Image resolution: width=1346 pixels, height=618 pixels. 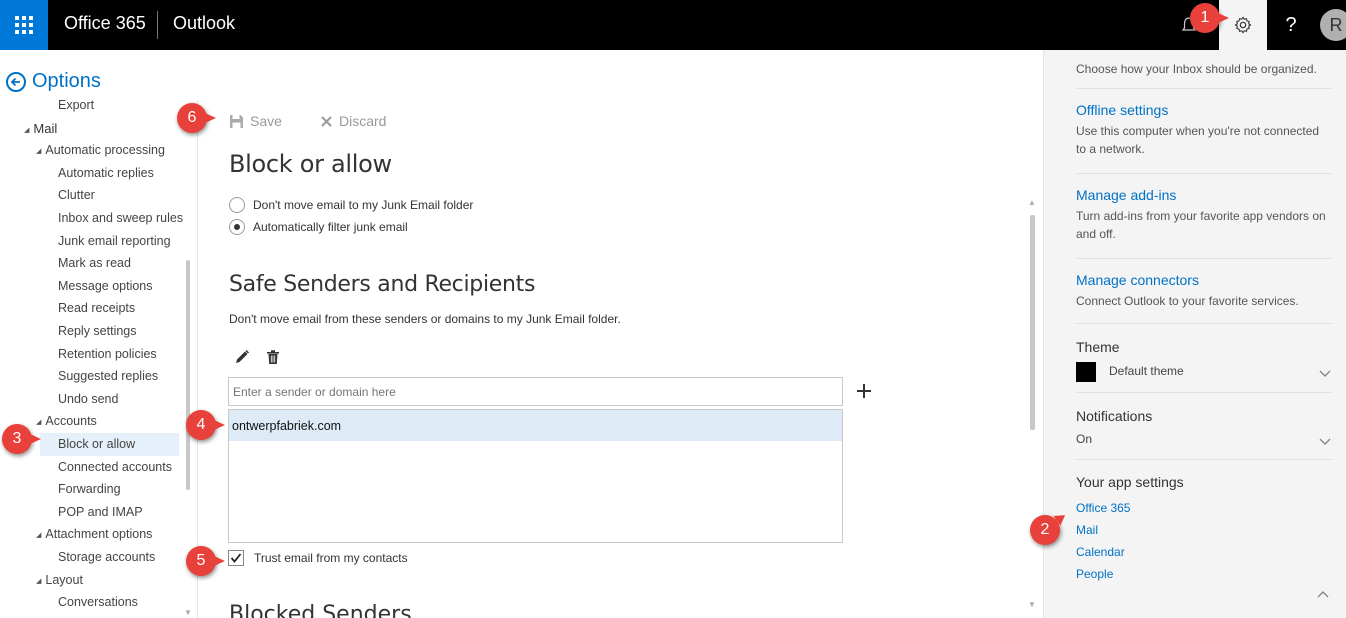 What do you see at coordinates (382, 284) in the screenshot?
I see `safe-senders-heading: Safe Senders and Recipients` at bounding box center [382, 284].